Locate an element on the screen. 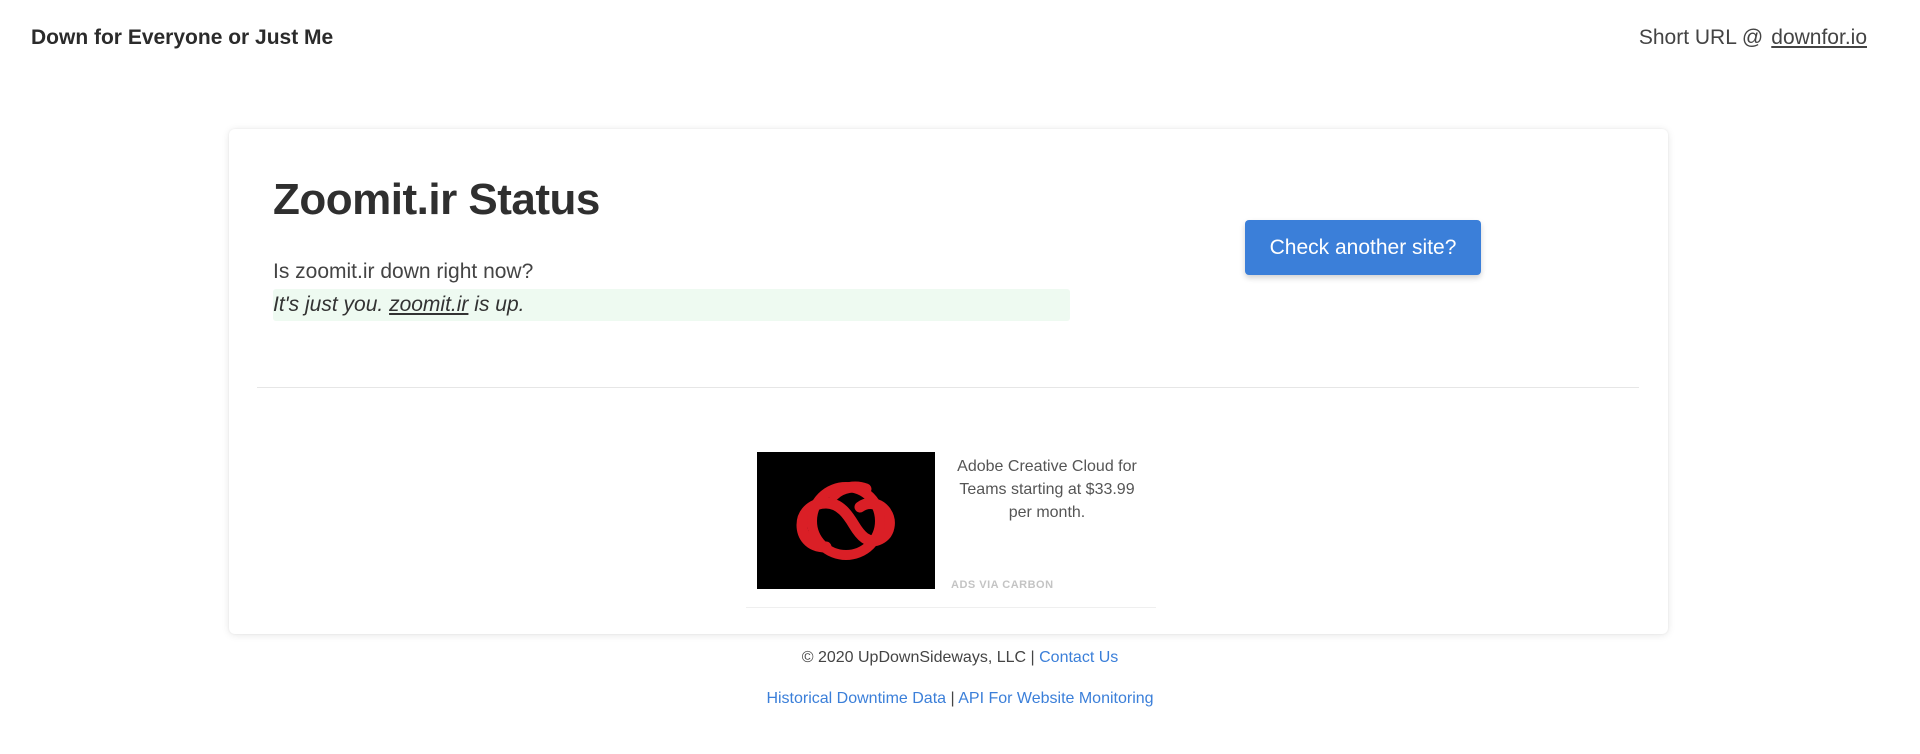  check-another-site-button: Check another site? is located at coordinates (1363, 247).